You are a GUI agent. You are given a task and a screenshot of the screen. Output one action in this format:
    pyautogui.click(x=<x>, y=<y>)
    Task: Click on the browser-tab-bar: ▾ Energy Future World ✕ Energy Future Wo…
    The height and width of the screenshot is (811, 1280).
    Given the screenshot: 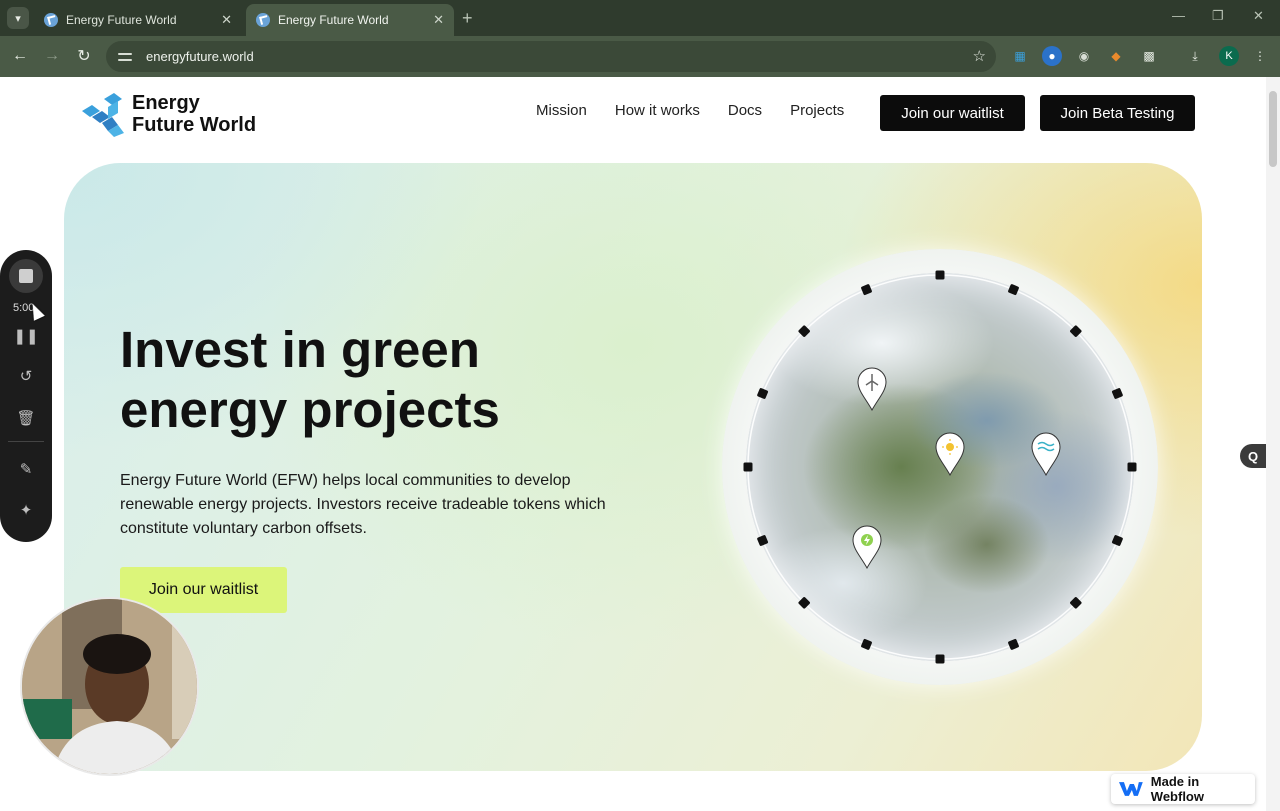 What is the action you would take?
    pyautogui.click(x=640, y=18)
    